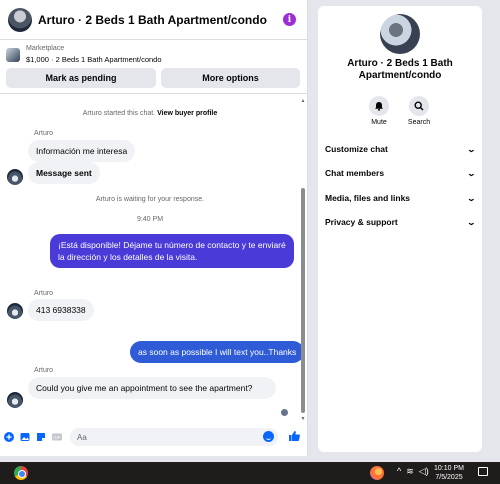  Describe the element at coordinates (230, 78) in the screenshot. I see `more-options-button: More options` at that location.